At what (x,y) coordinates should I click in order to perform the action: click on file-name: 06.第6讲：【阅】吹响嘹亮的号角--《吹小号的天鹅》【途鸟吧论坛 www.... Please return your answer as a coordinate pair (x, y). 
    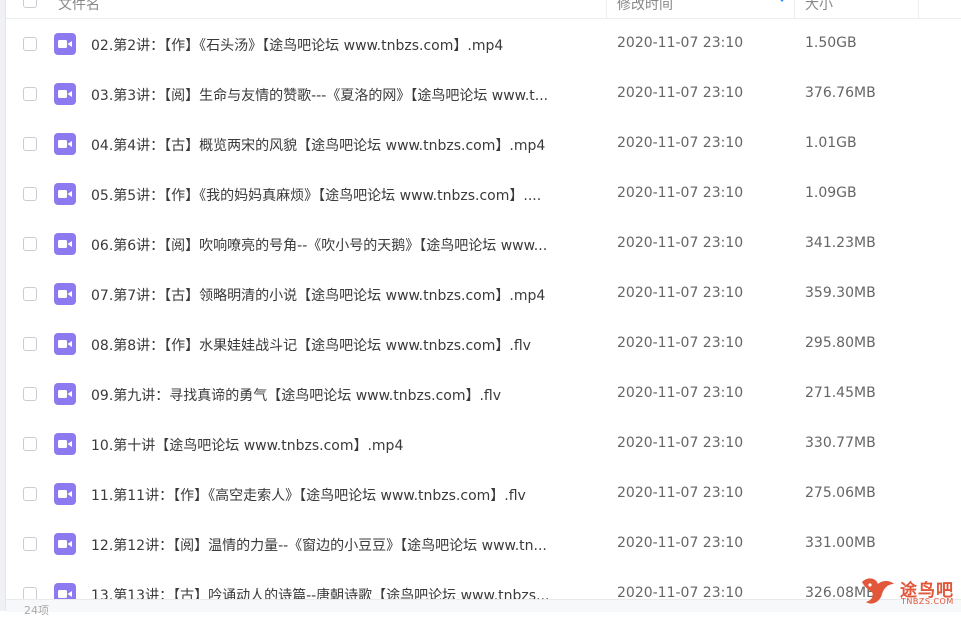
    Looking at the image, I should click on (348, 245).